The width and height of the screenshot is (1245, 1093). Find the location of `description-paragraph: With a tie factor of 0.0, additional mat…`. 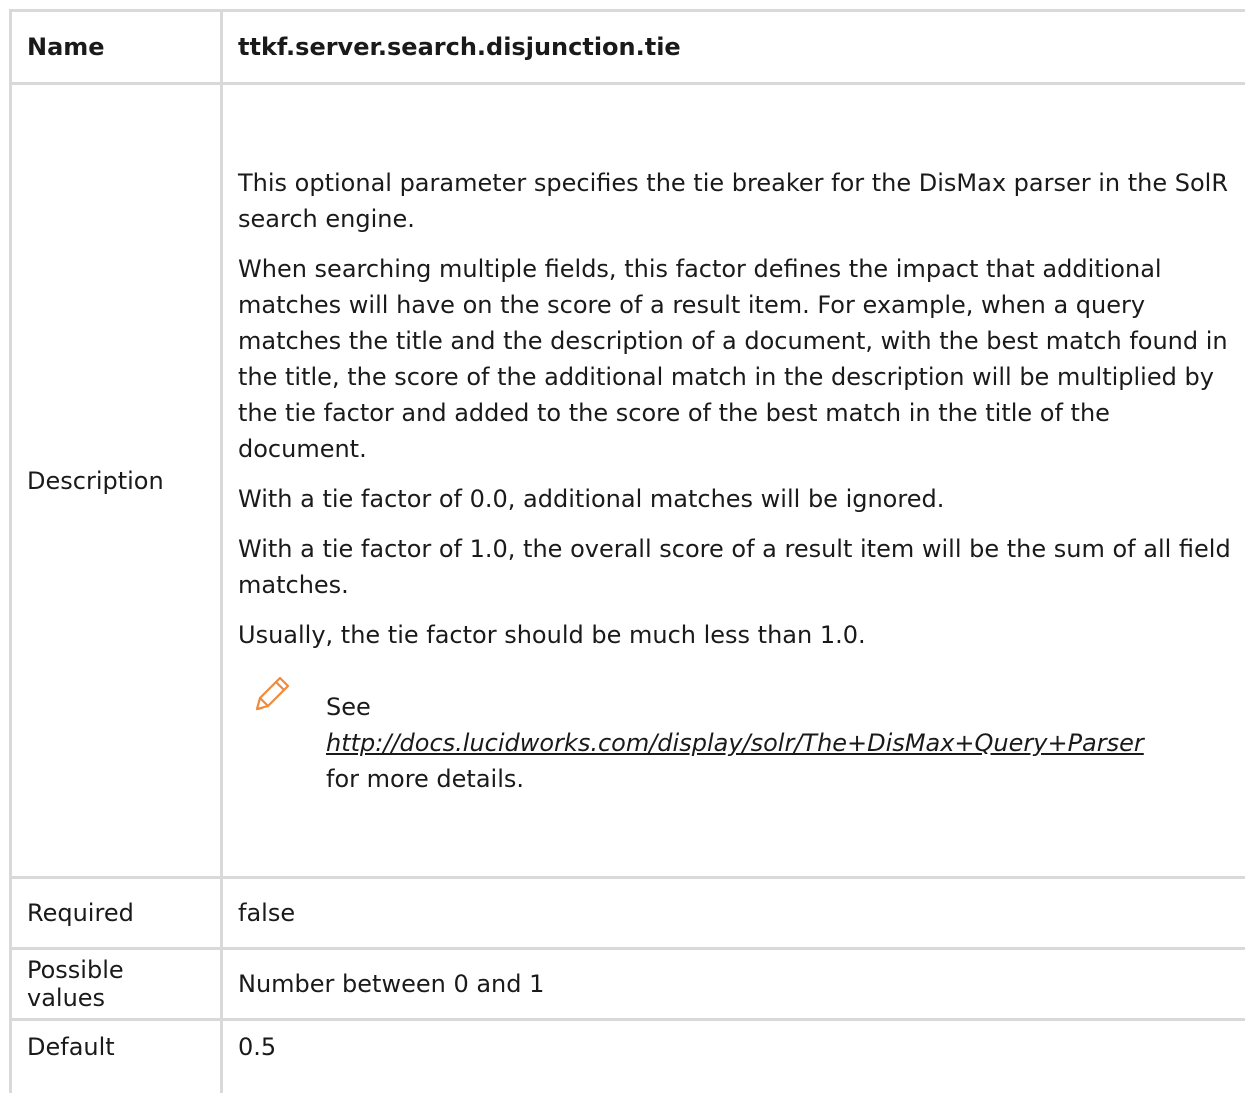

description-paragraph: With a tie factor of 0.0, additional mat… is located at coordinates (737, 499).